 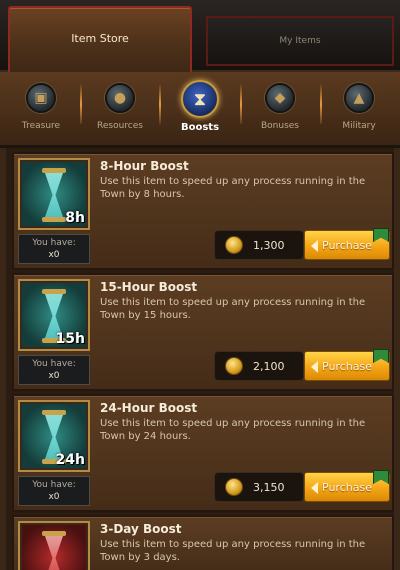 I want to click on tab-item-store-label: Item Store, so click(x=100, y=38).